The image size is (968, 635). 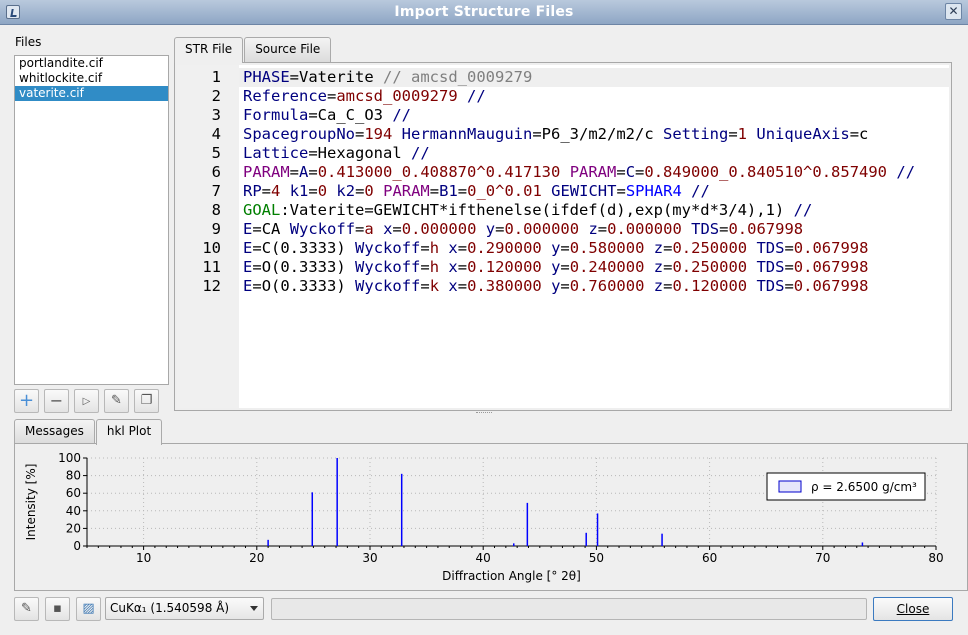 I want to click on x-tick-label: 80, so click(x=935, y=558).